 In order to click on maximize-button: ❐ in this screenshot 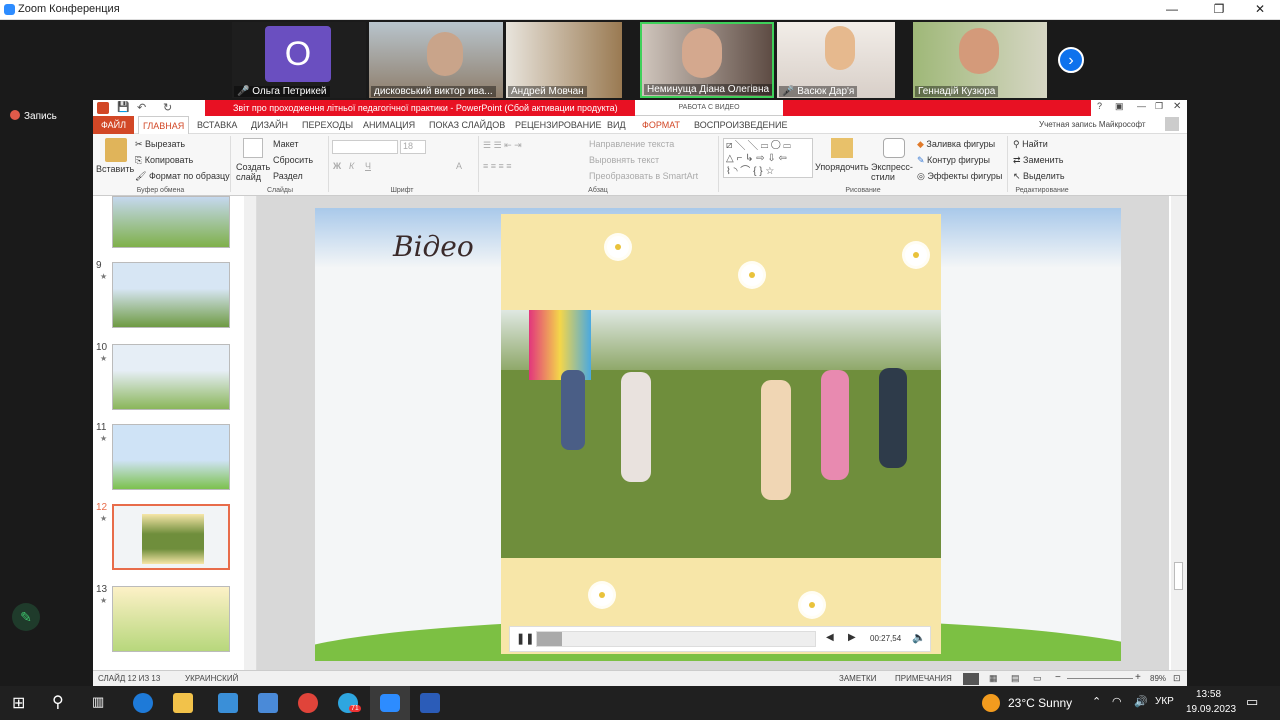, I will do `click(1219, 9)`.